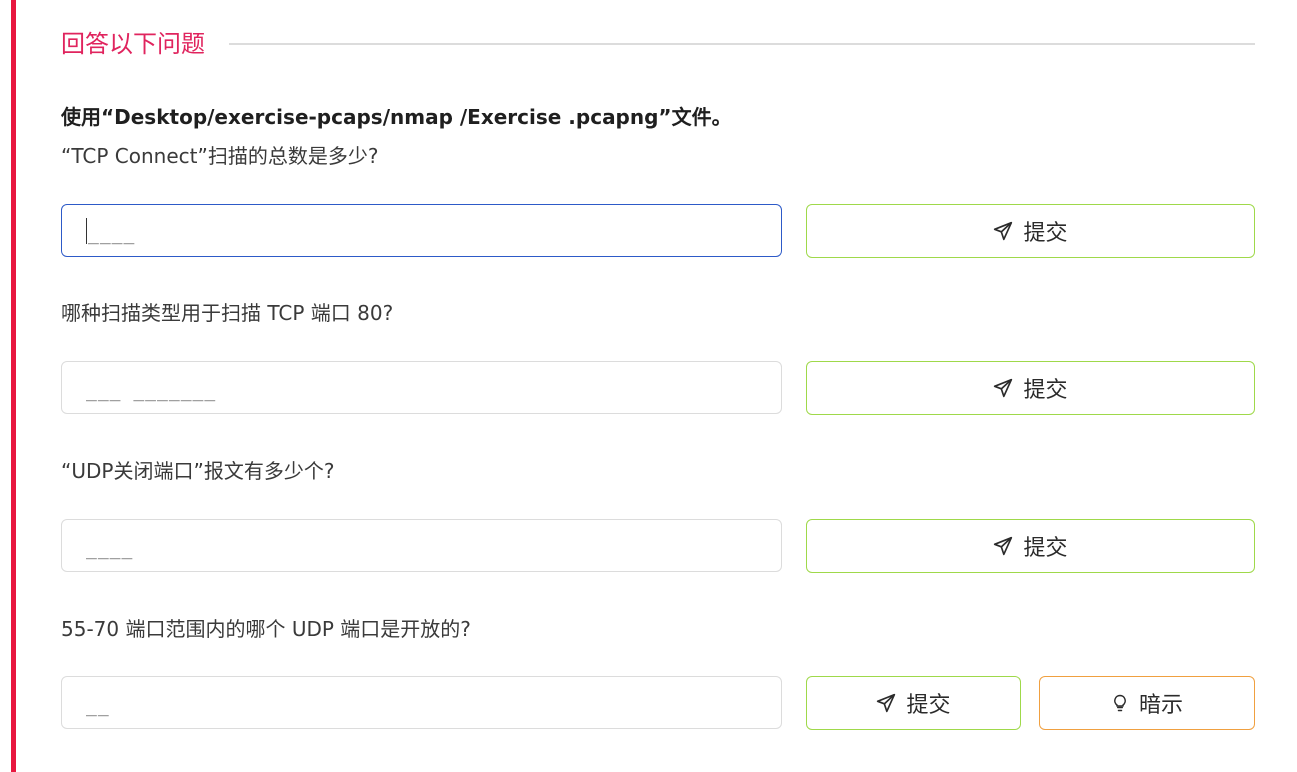 This screenshot has height=772, width=1297. Describe the element at coordinates (1160, 705) in the screenshot. I see `hint-label: 暗示` at that location.